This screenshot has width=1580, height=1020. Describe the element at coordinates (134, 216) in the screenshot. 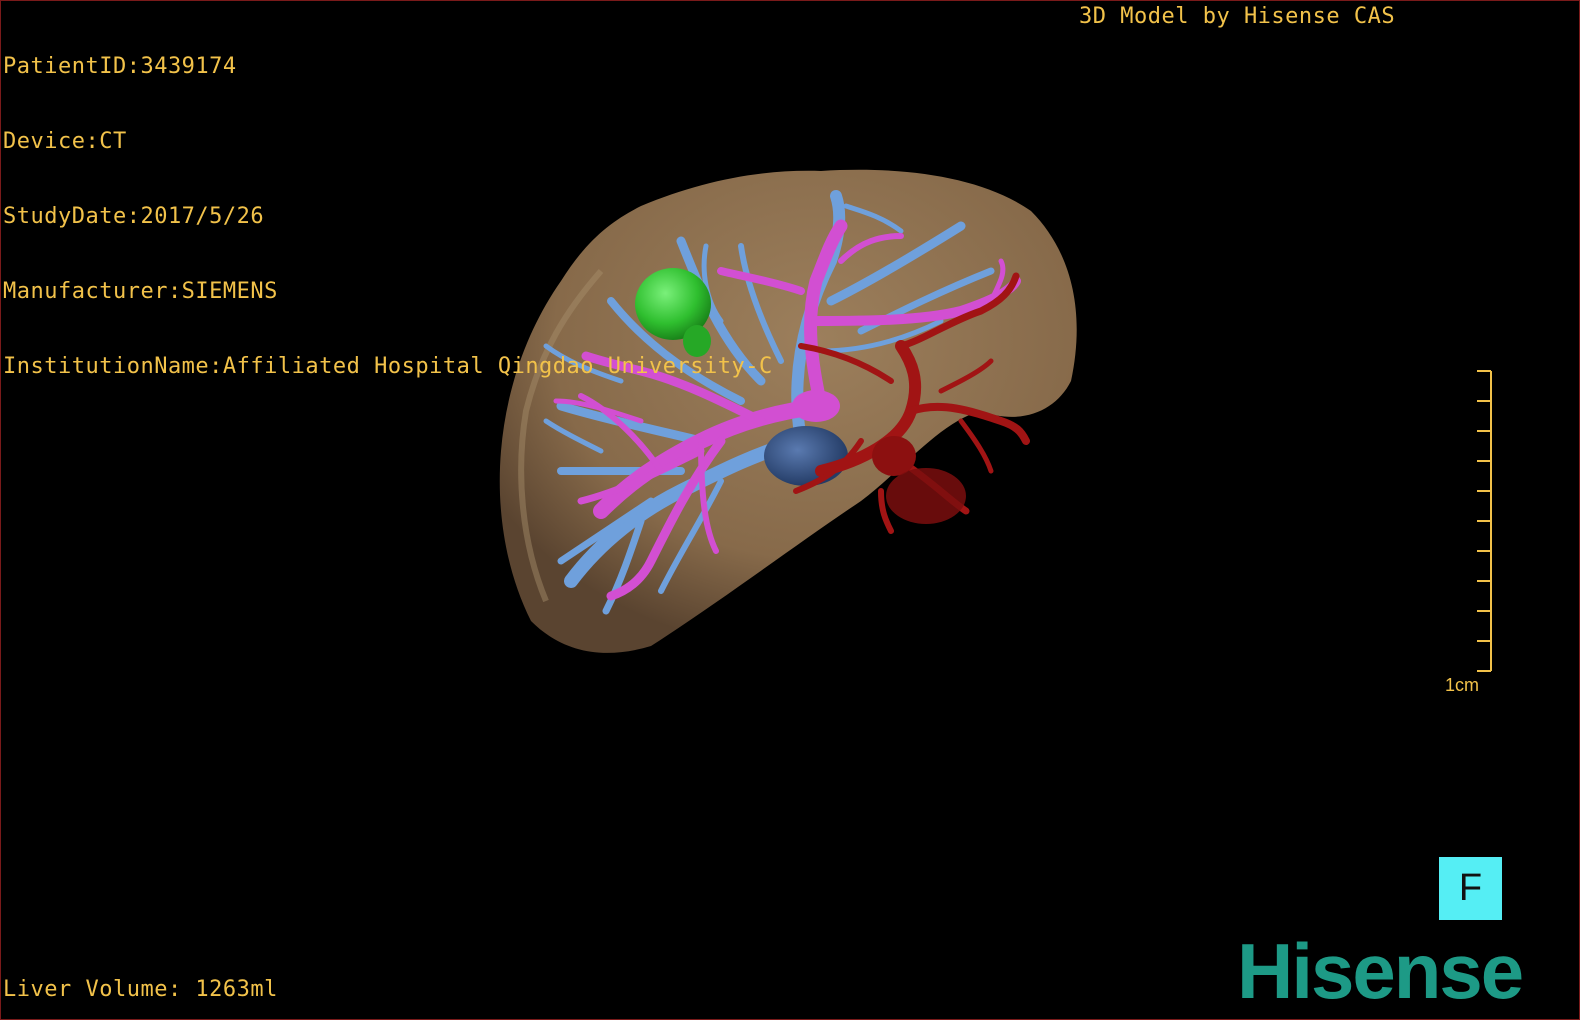

I see `study-date-text: StudyDate:2017/5/26` at that location.